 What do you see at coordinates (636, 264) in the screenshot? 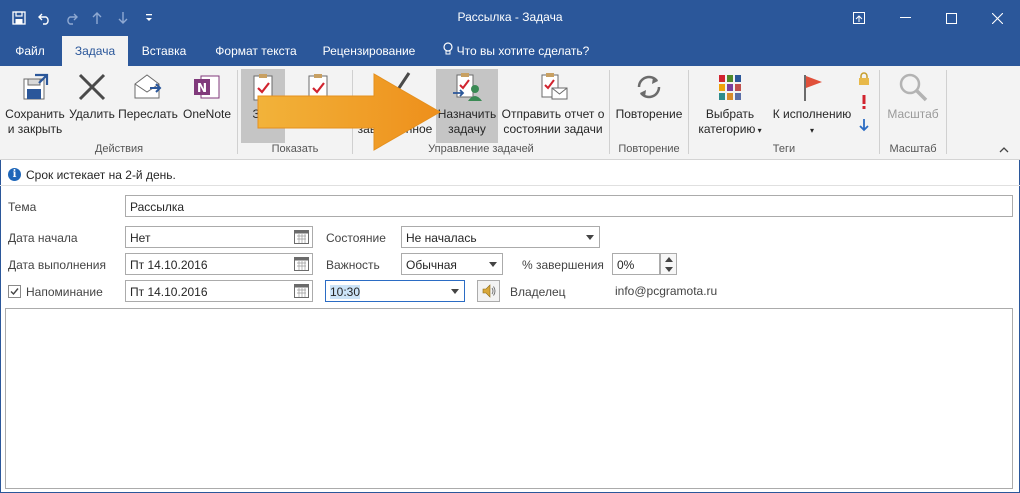
I see `percent-complete-input: 0%` at bounding box center [636, 264].